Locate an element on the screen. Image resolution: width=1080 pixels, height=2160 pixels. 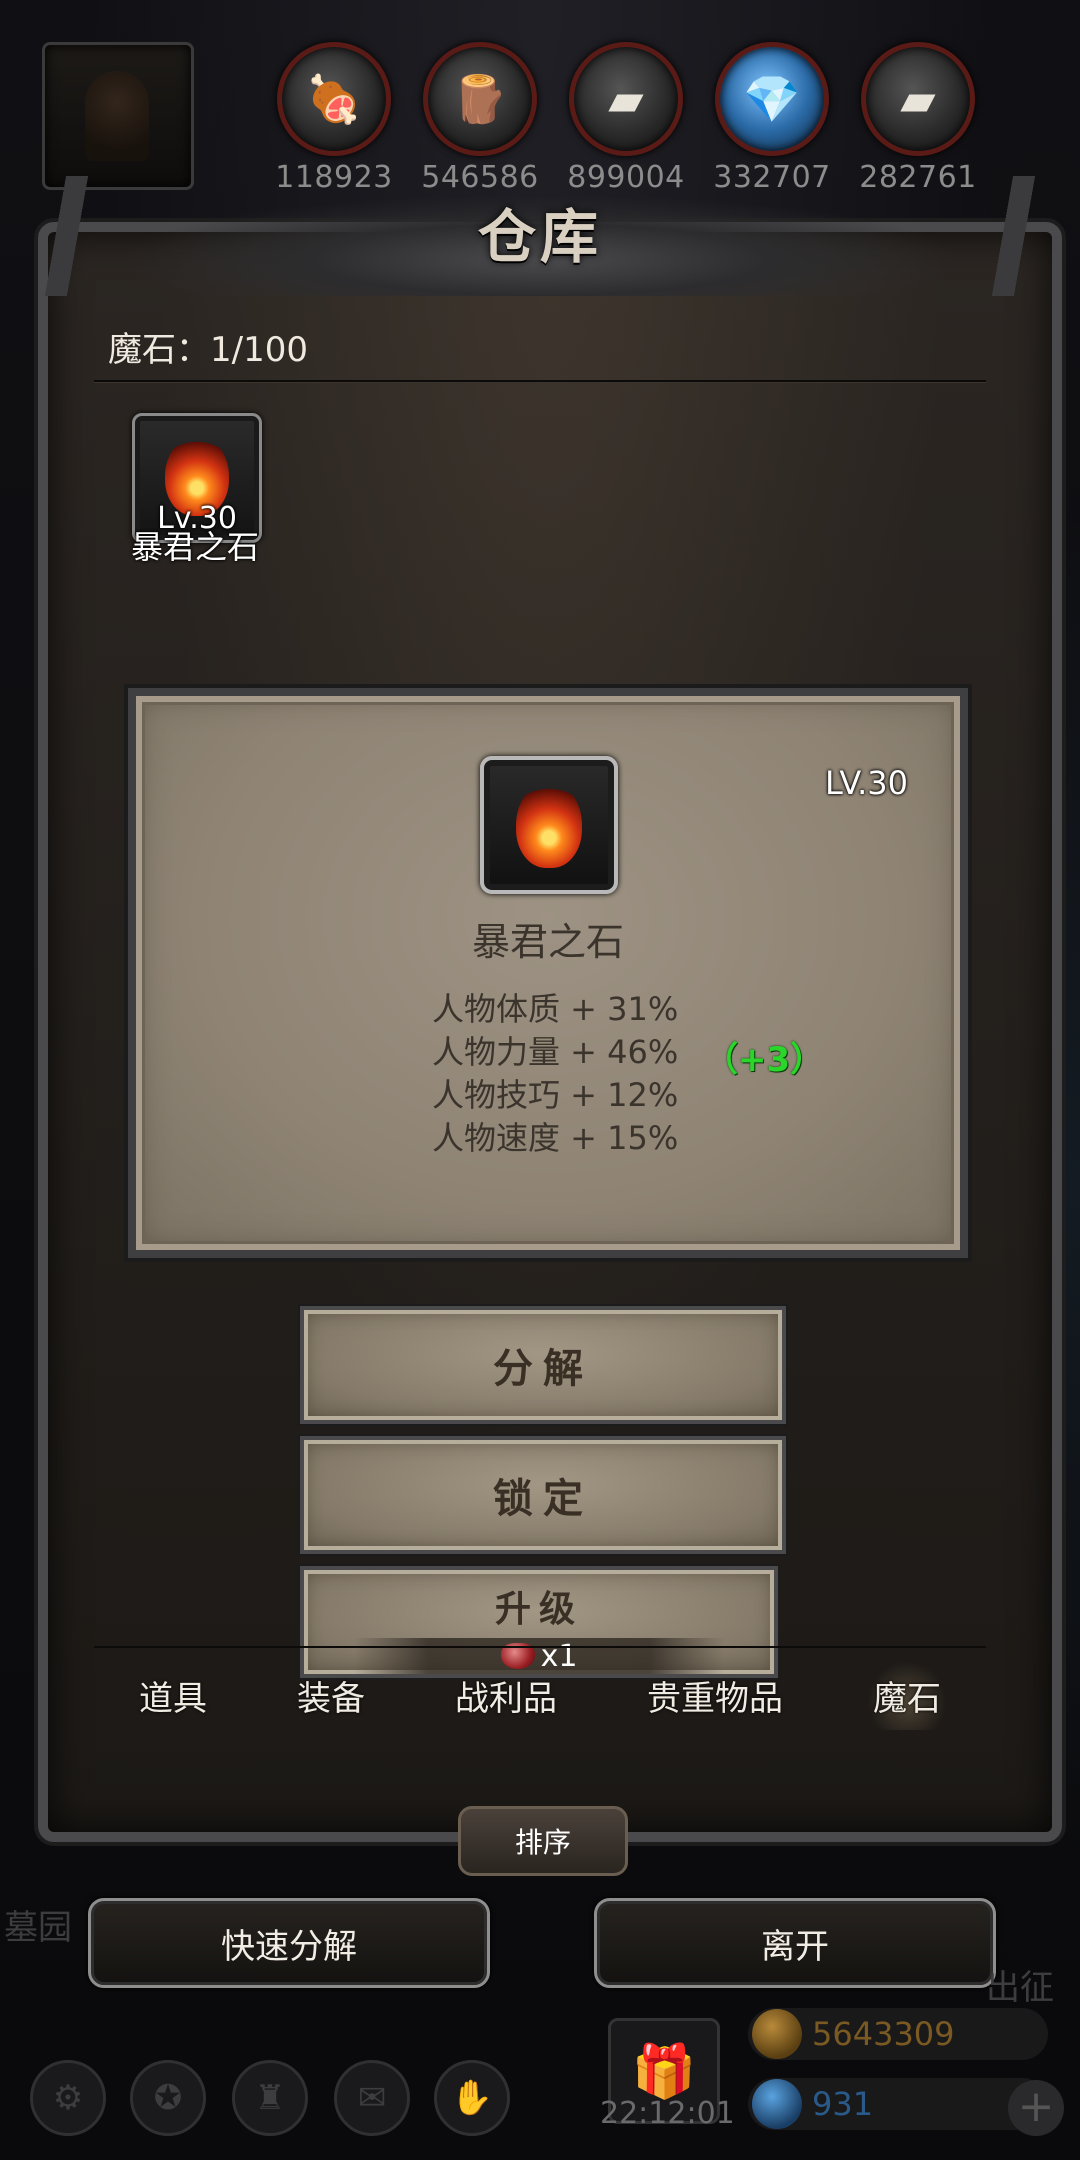
gem-amount: 931 is located at coordinates (843, 2104).